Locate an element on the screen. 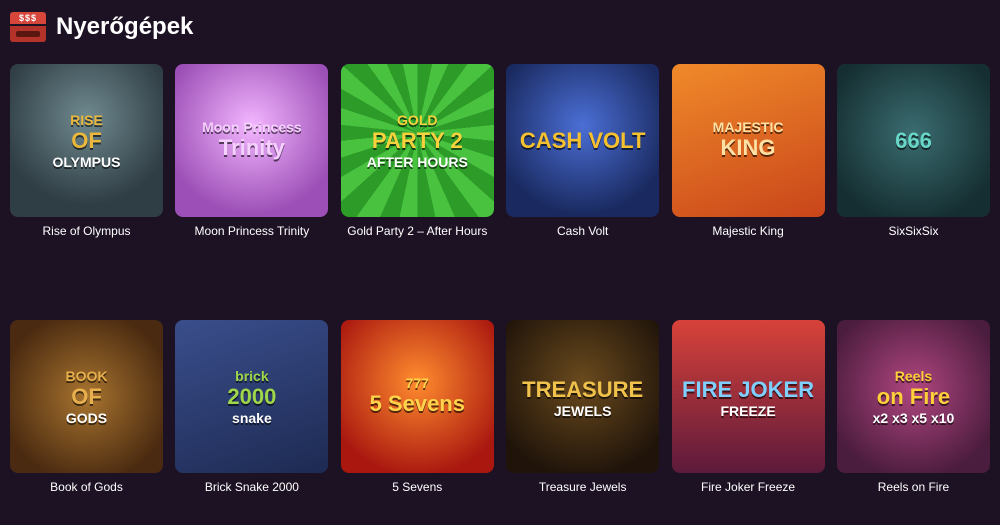 The width and height of the screenshot is (1000, 525). game-thumbnail: MAJESTIC KING is located at coordinates (748, 140).